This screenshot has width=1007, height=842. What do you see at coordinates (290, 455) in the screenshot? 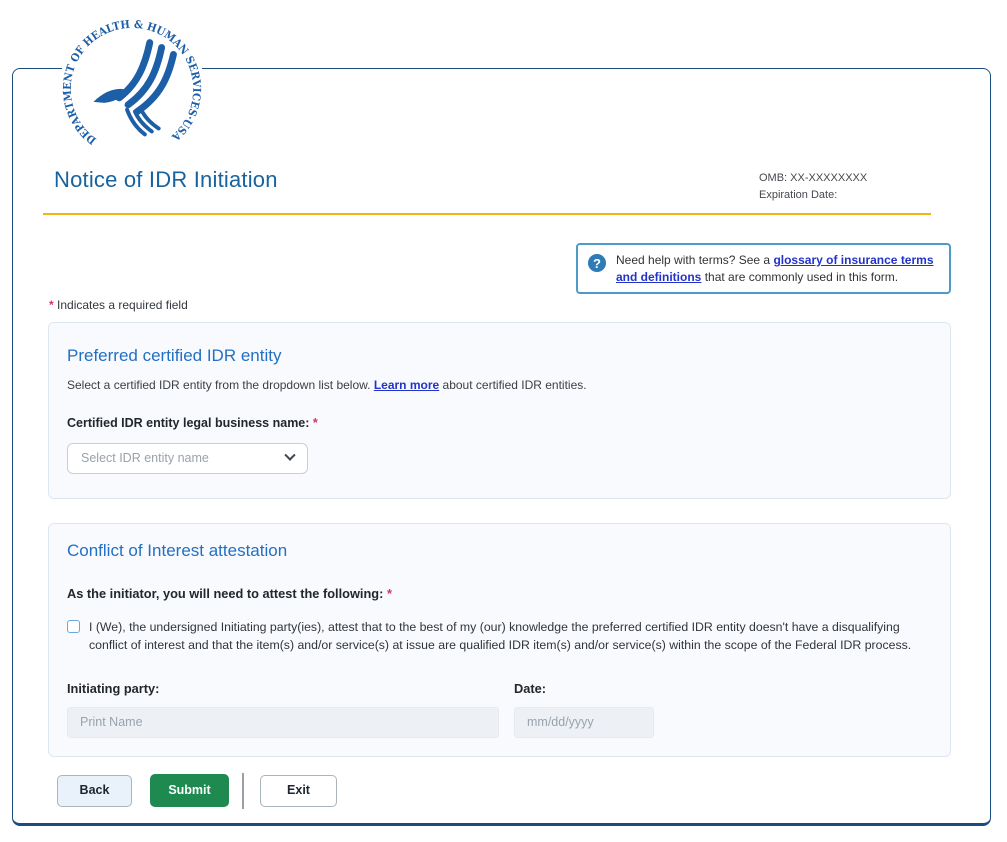
I see `chevron-down-icon` at bounding box center [290, 455].